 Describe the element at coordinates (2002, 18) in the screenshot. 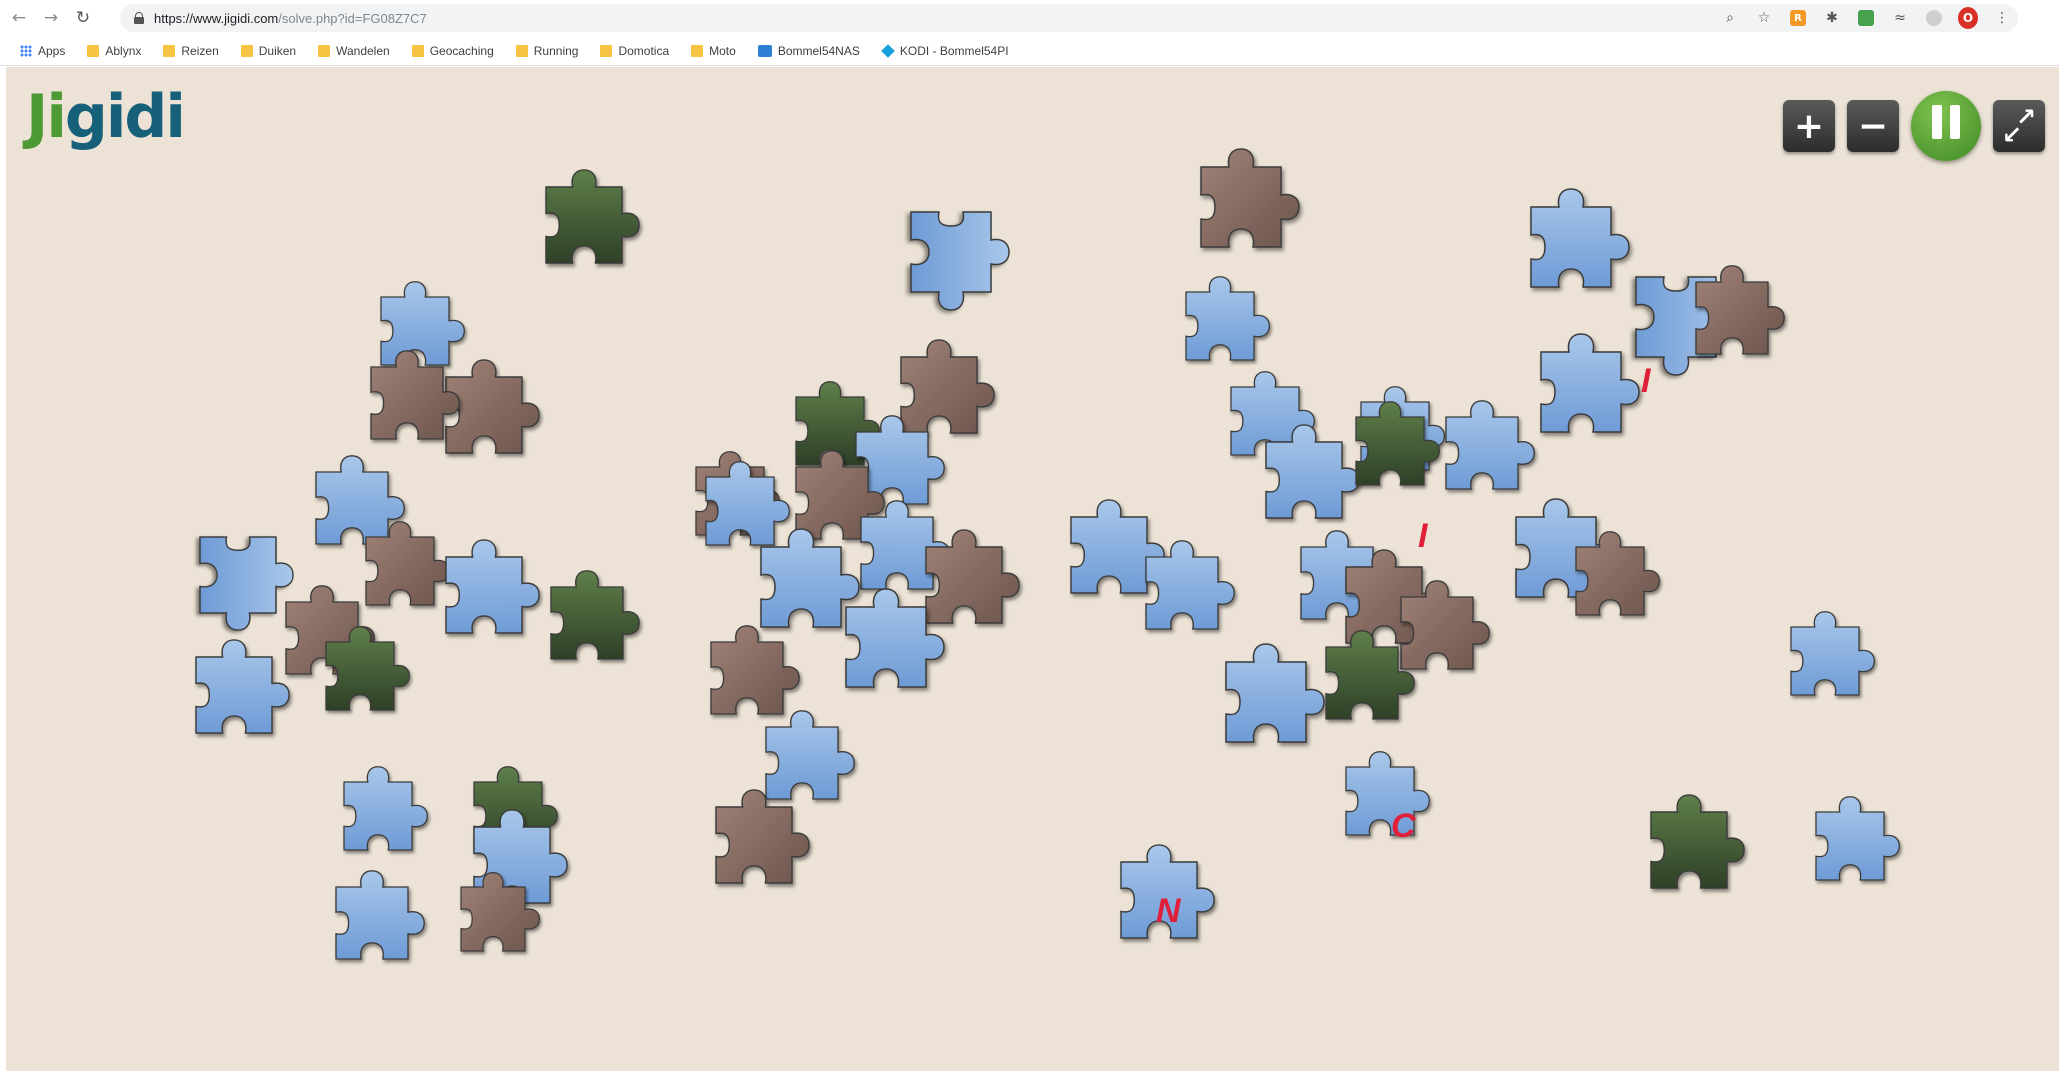

I see `menu-icon: ⋮` at that location.